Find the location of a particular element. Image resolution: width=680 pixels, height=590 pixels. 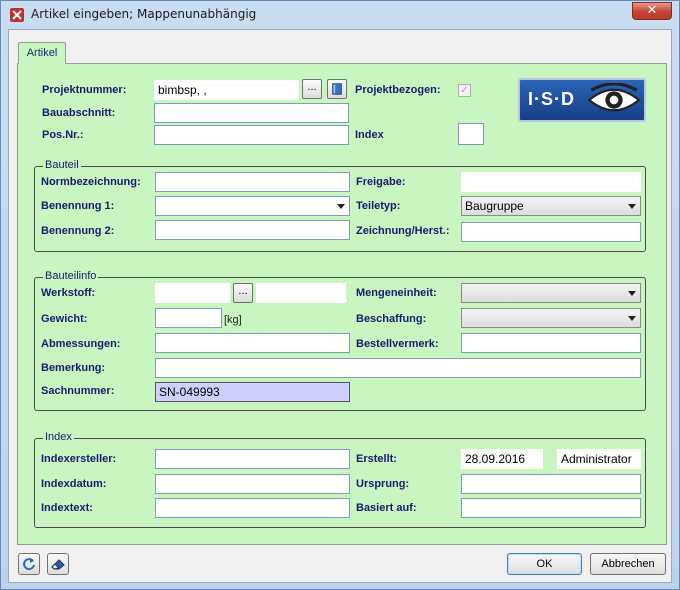

beschaffung-label: Beschaffung: is located at coordinates (391, 319).